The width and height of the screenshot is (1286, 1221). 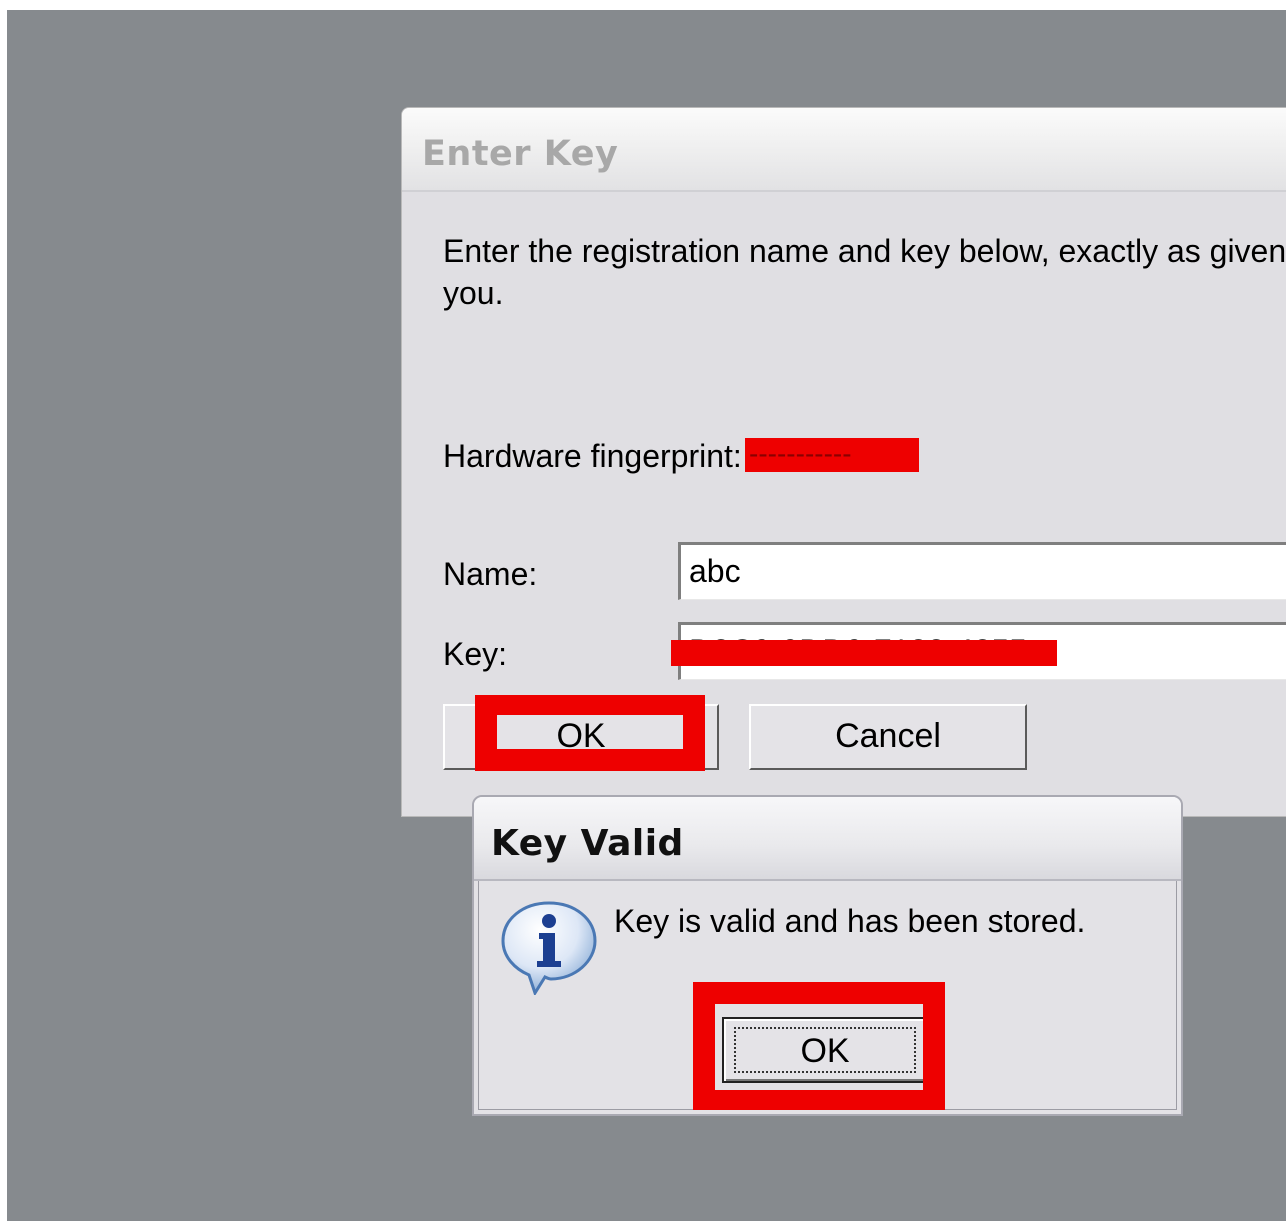 I want to click on enter-key-titlebar: Enter Key, so click(x=844, y=150).